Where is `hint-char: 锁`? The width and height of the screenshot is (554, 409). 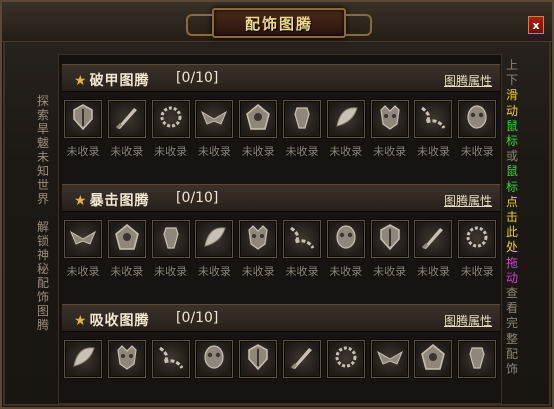 hint-char: 锁 is located at coordinates (42, 241).